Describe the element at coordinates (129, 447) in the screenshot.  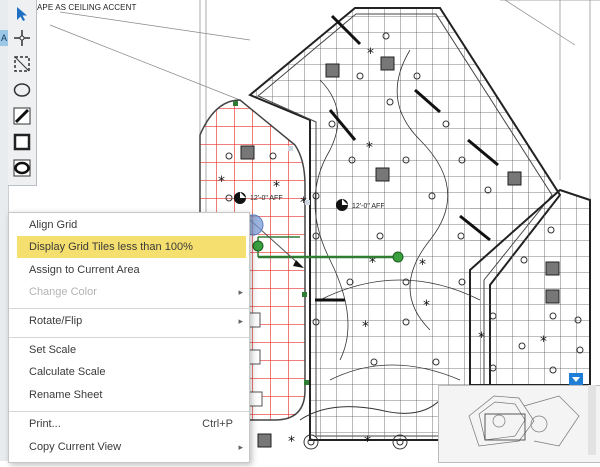
I see `menu-item-copy-current-view: Copy Current View ▸` at that location.